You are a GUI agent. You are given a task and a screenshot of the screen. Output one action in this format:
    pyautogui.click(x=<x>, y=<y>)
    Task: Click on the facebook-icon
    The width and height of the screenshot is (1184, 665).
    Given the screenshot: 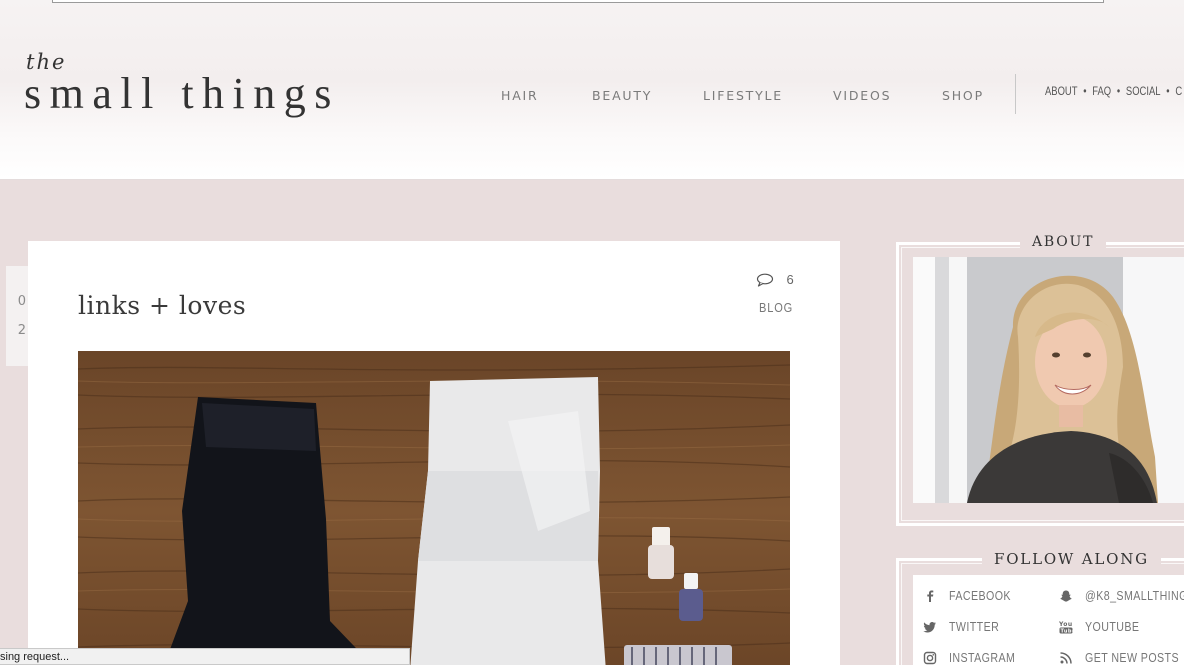 What is the action you would take?
    pyautogui.click(x=930, y=596)
    